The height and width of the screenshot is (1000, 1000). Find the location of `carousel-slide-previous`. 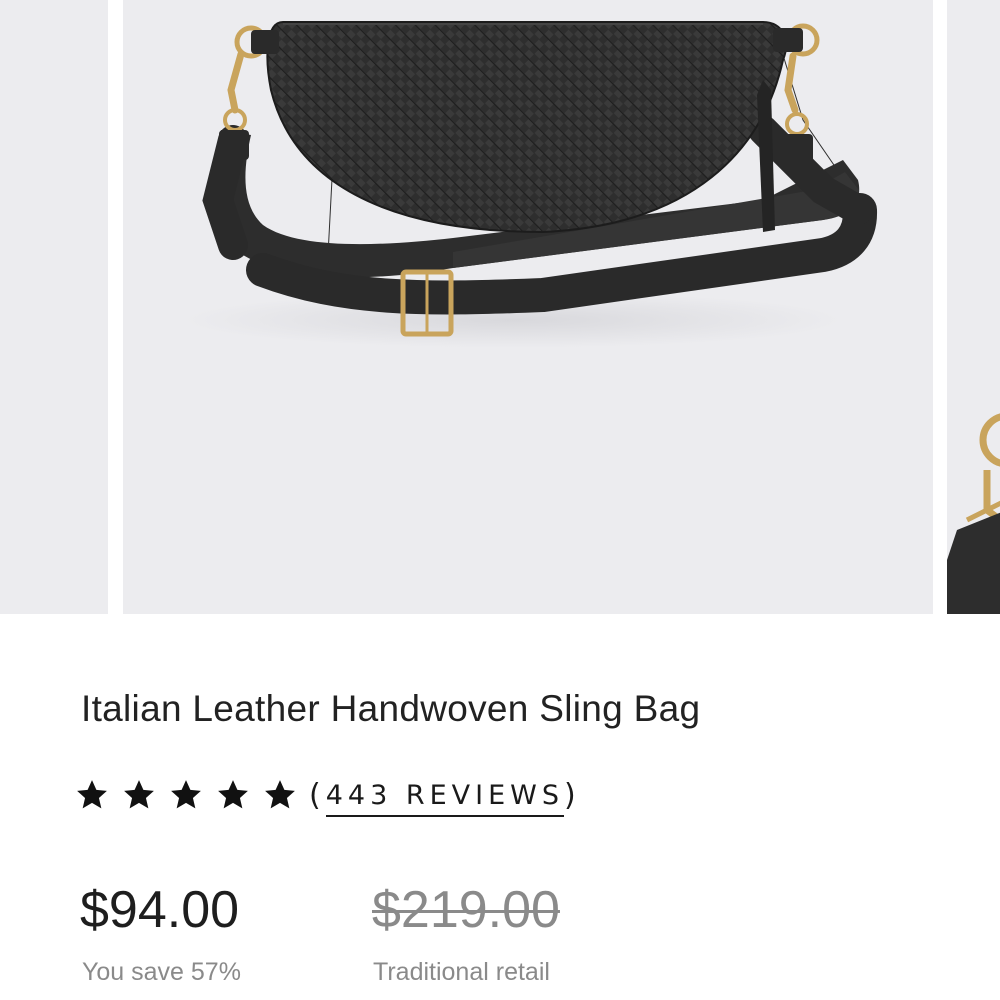

carousel-slide-previous is located at coordinates (54, 307).